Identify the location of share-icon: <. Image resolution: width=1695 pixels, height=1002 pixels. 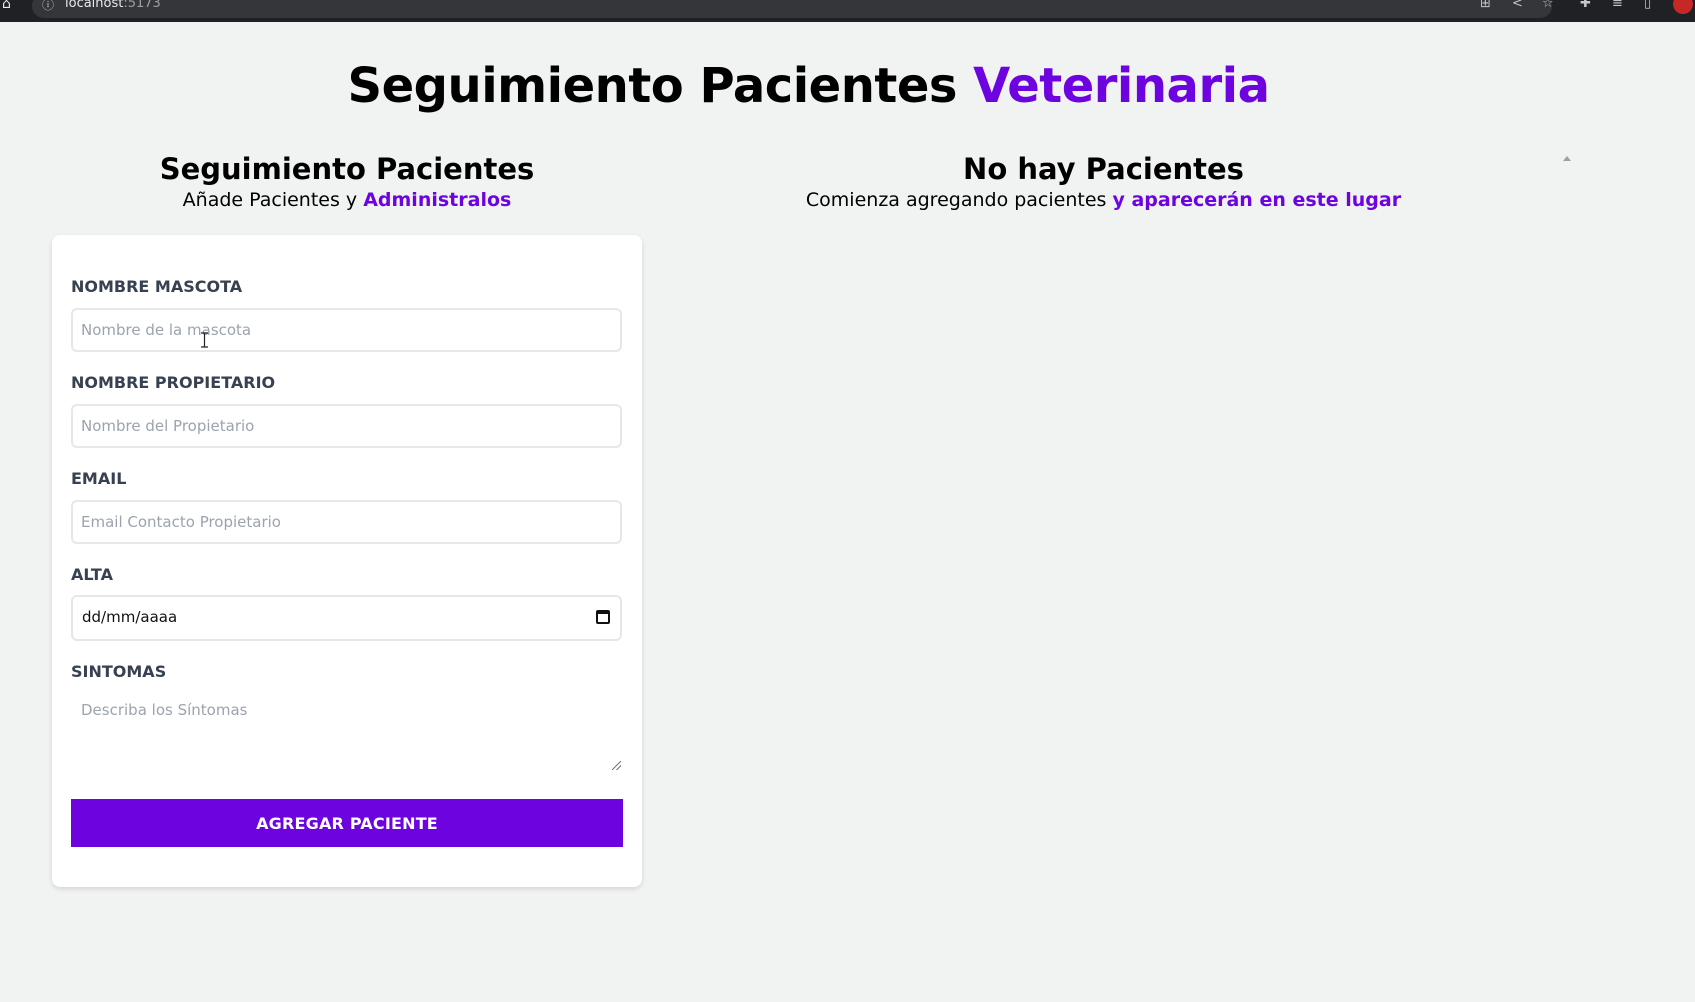
(1517, 5).